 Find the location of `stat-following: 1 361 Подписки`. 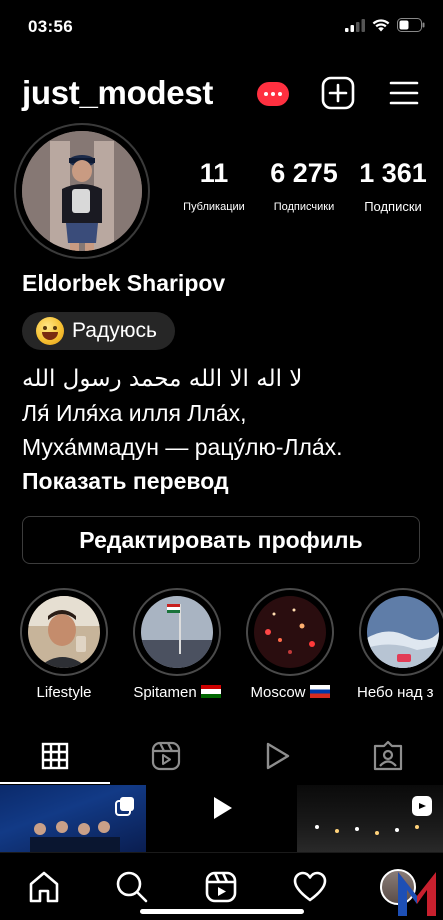

stat-following: 1 361 Подписки is located at coordinates (393, 186).